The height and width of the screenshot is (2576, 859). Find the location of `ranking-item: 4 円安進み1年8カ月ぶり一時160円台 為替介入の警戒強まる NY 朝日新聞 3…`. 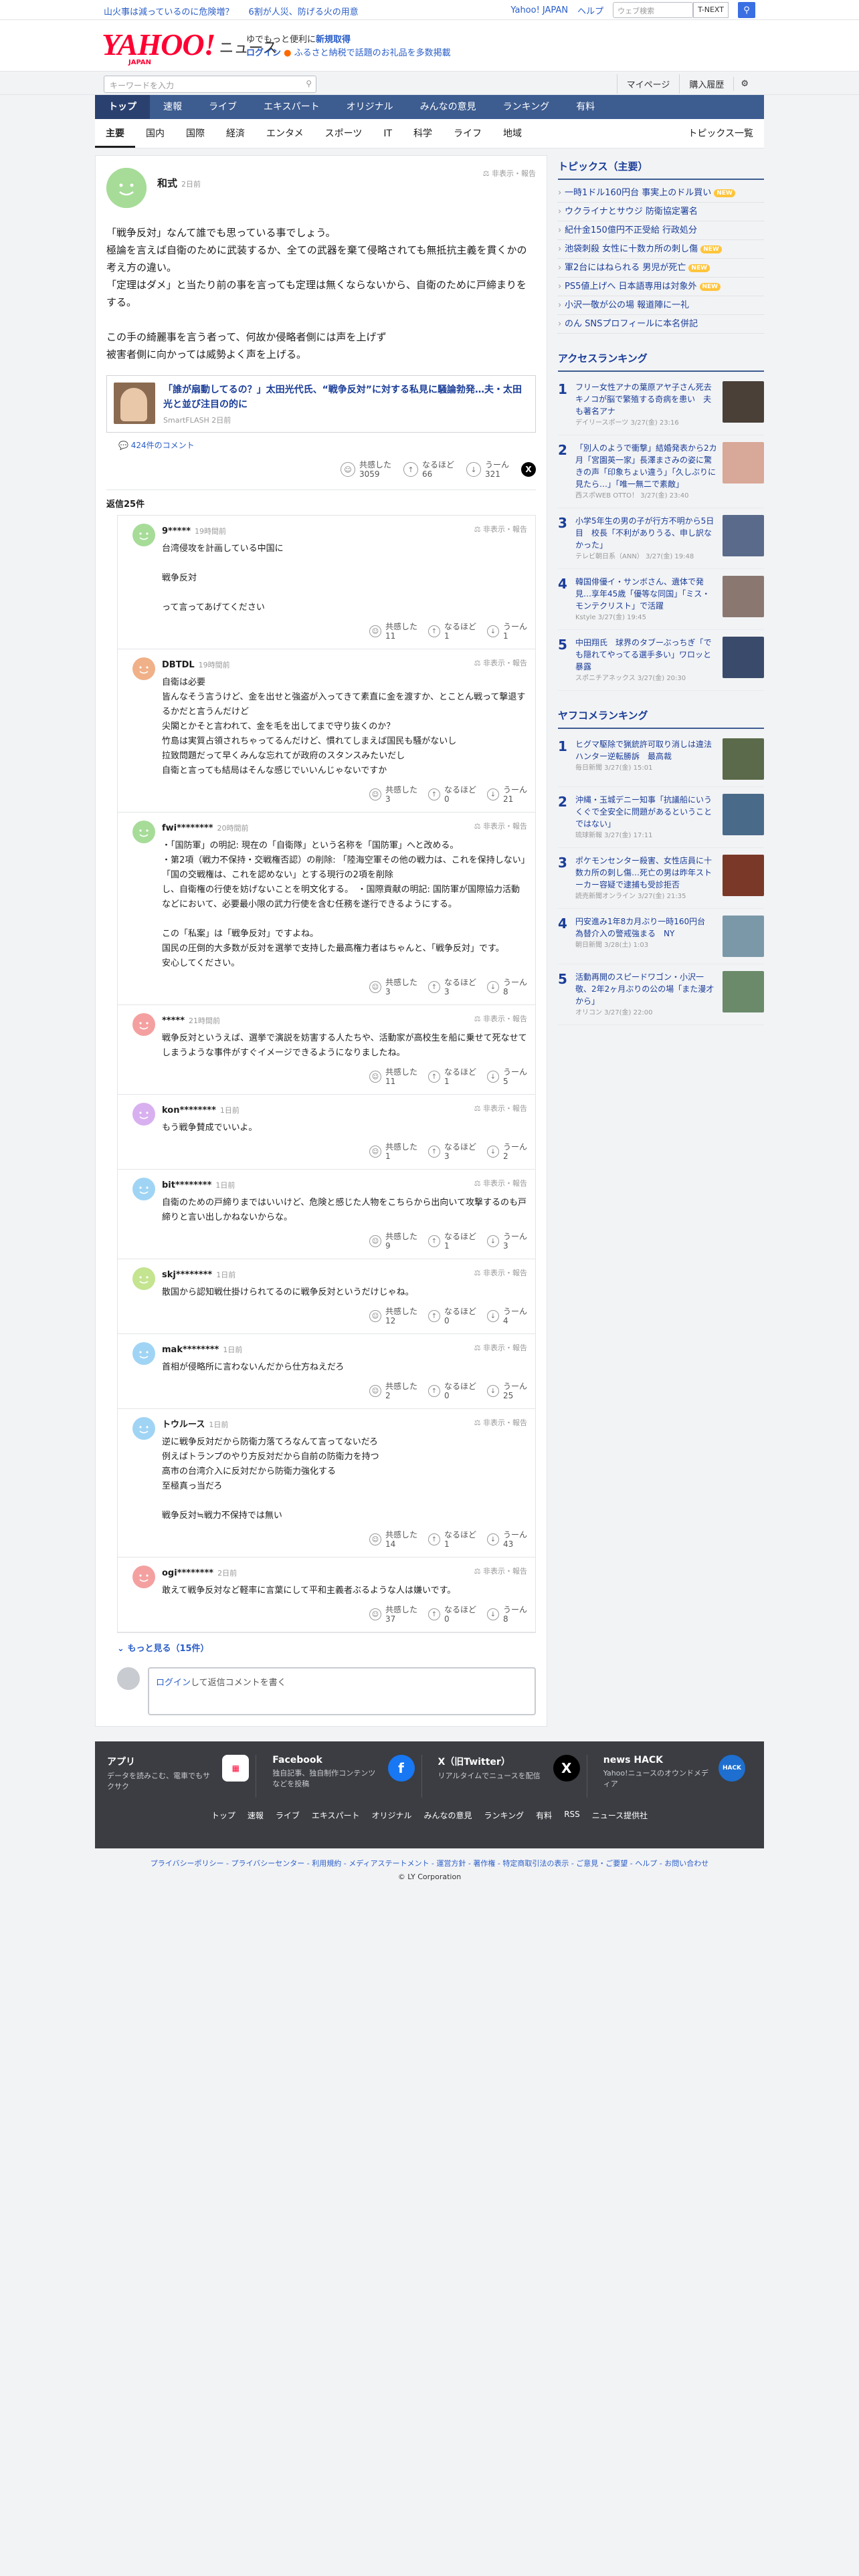

ranking-item: 4 円安進み1年8カ月ぶり一時160円台 為替介入の警戒強まる NY 朝日新聞 3… is located at coordinates (661, 937).